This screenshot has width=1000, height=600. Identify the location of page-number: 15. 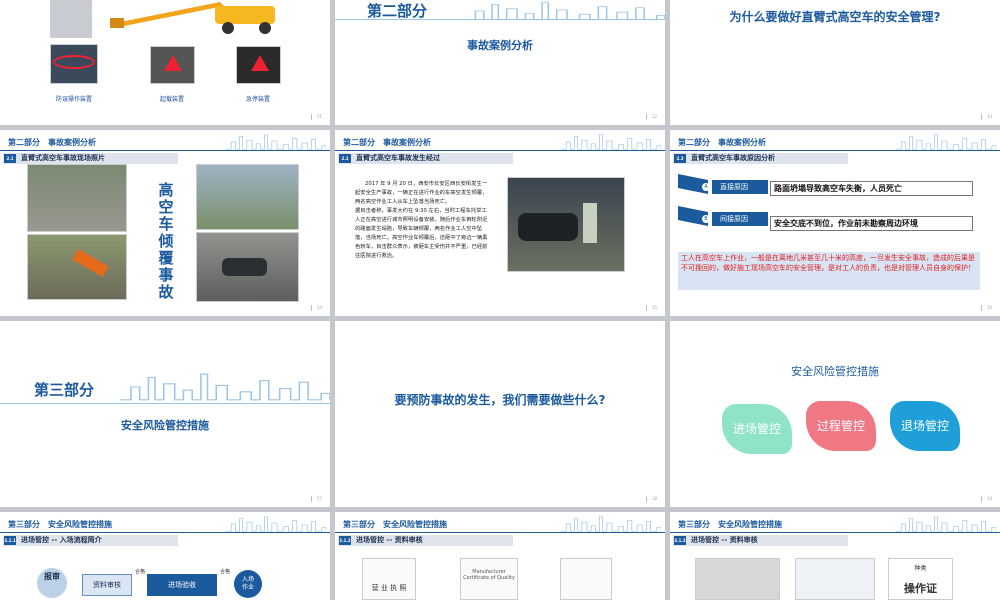
(651, 308).